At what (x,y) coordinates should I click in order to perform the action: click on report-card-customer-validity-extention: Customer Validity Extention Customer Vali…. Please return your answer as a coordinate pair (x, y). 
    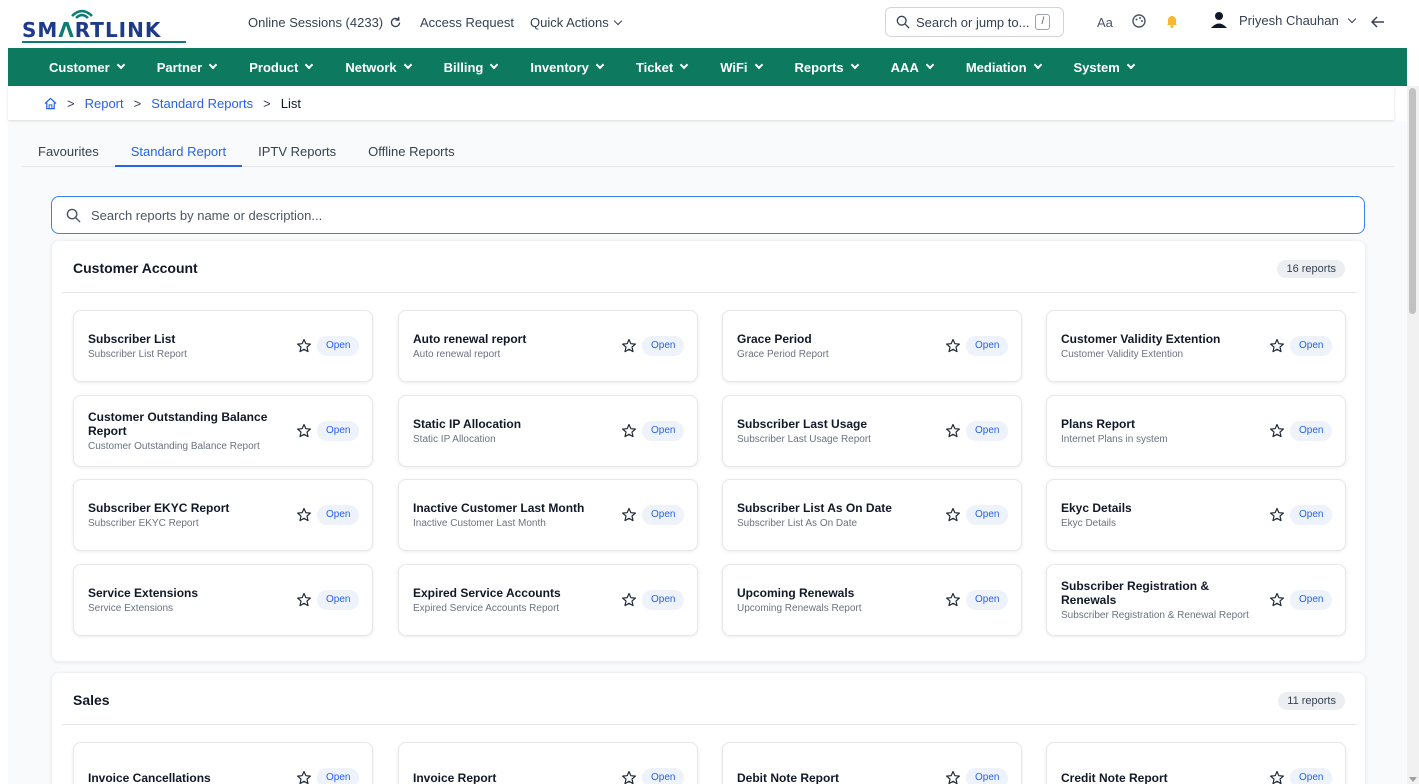
    Looking at the image, I should click on (1196, 346).